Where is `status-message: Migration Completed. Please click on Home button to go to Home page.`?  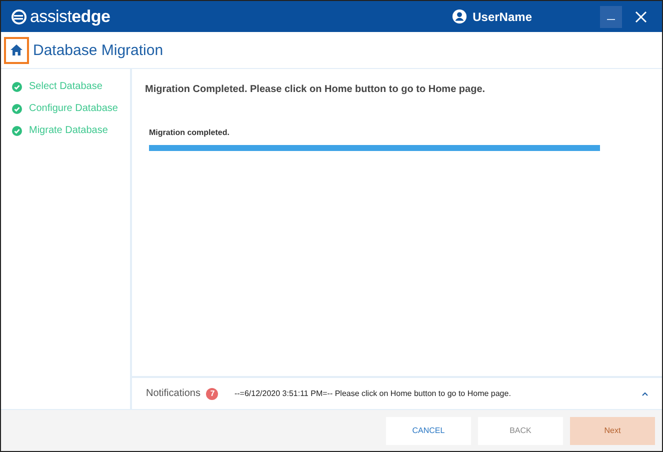
status-message: Migration Completed. Please click on Home button to go to Home page. is located at coordinates (315, 89).